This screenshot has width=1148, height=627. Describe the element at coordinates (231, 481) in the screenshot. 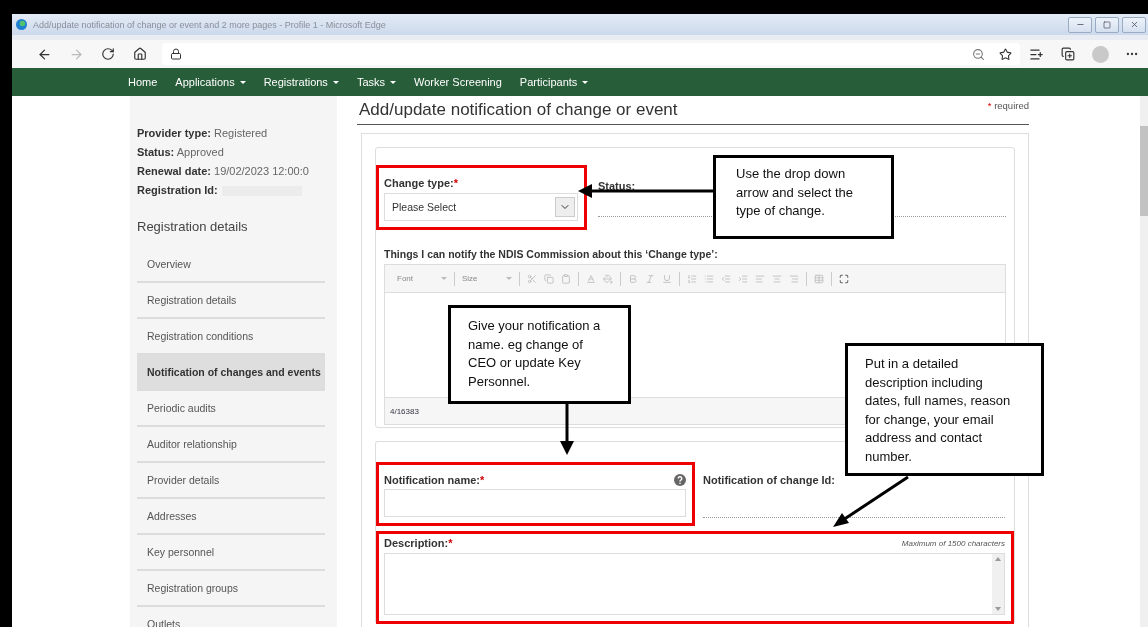

I see `sidebar-item: Provider details` at that location.